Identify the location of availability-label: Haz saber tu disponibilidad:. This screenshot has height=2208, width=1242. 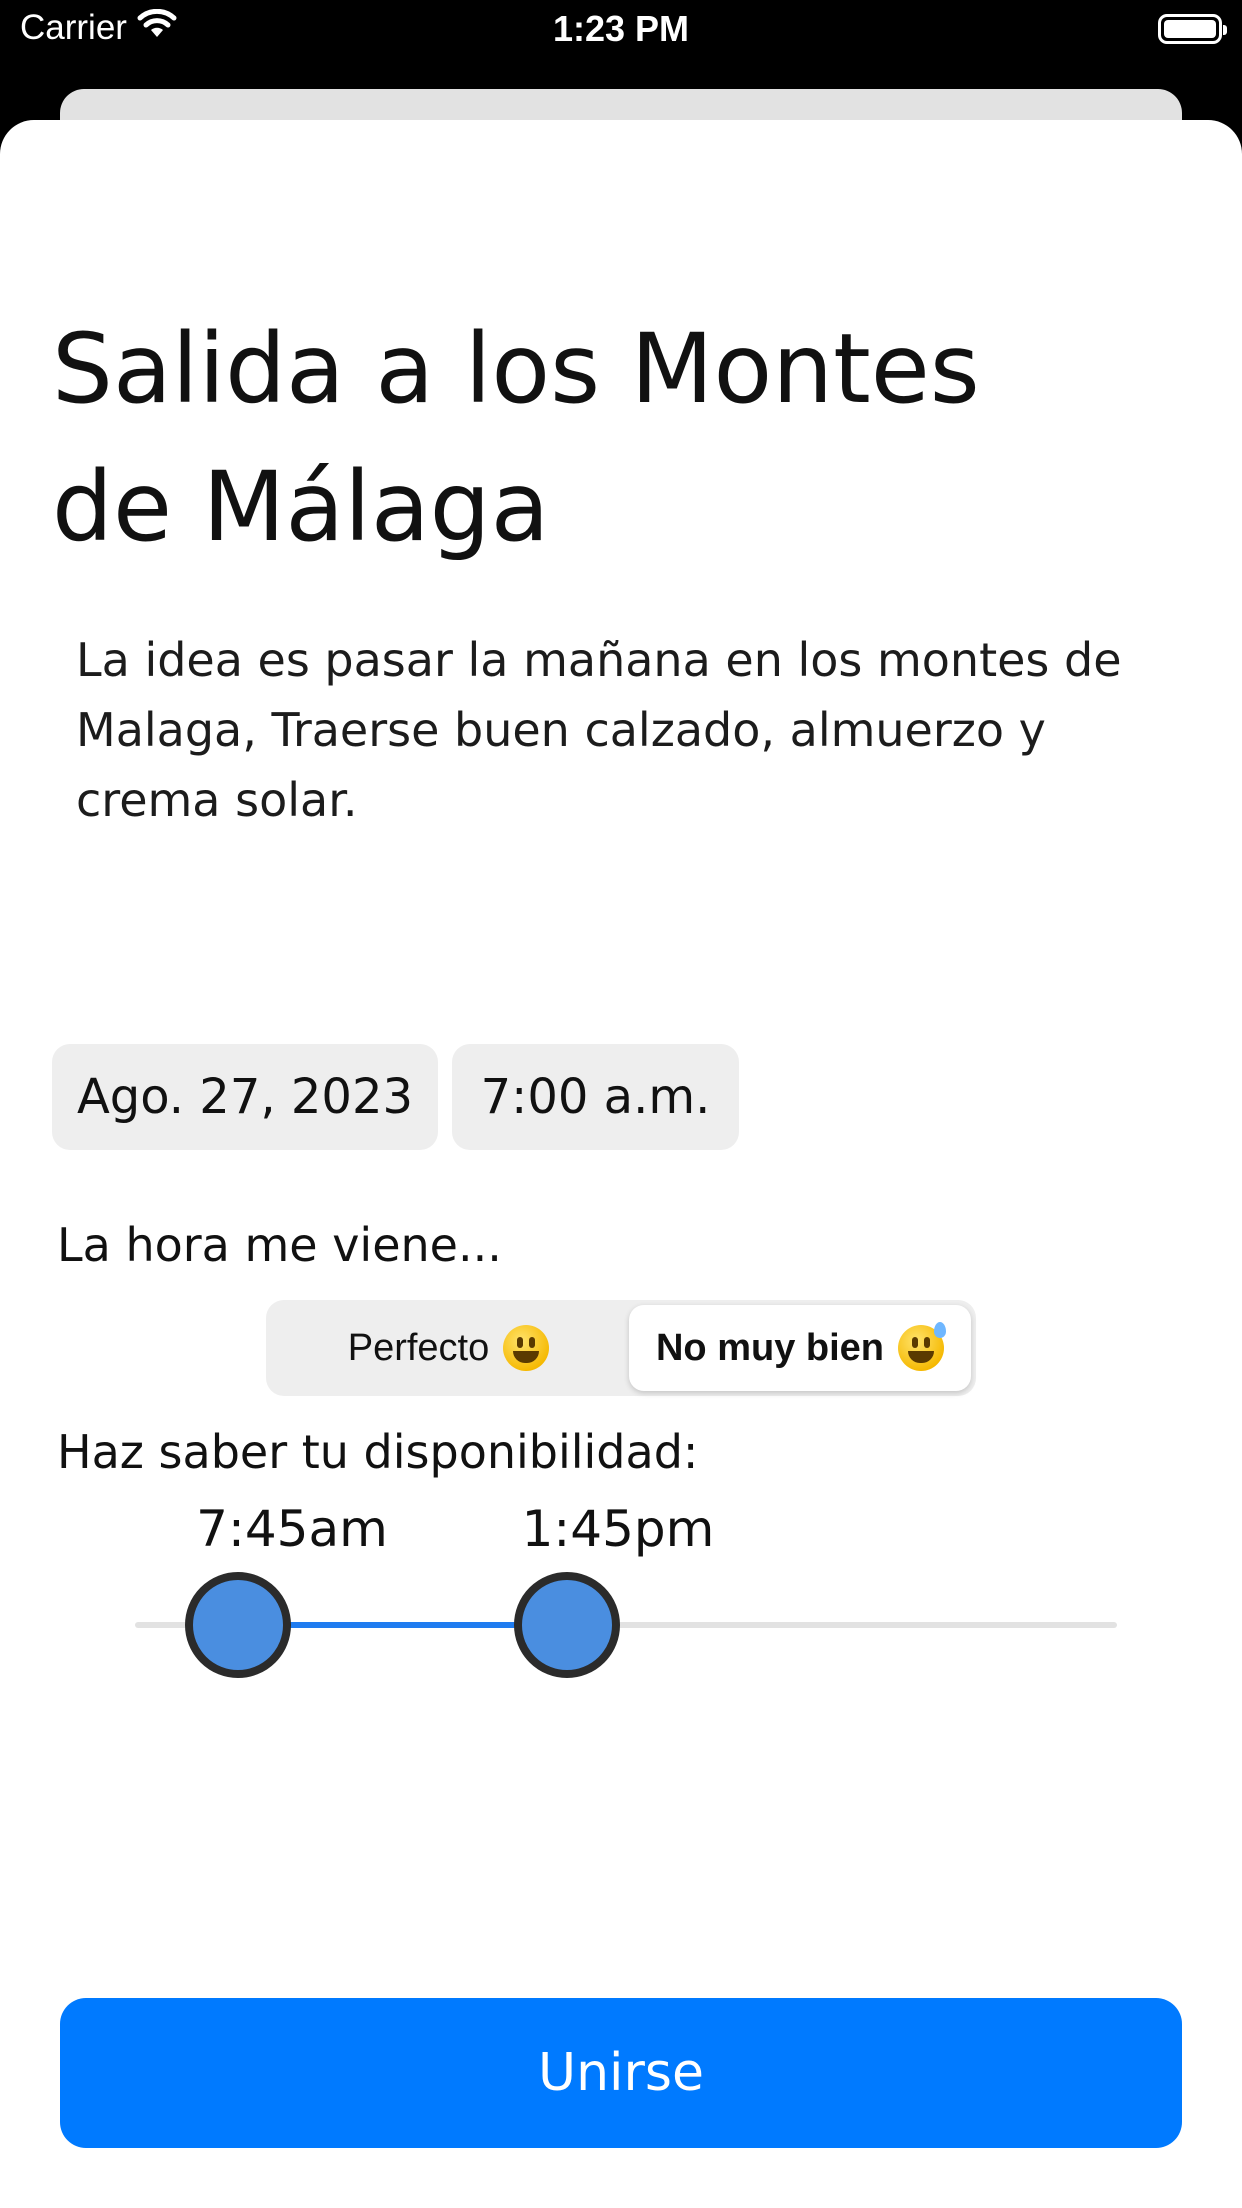
(378, 1452).